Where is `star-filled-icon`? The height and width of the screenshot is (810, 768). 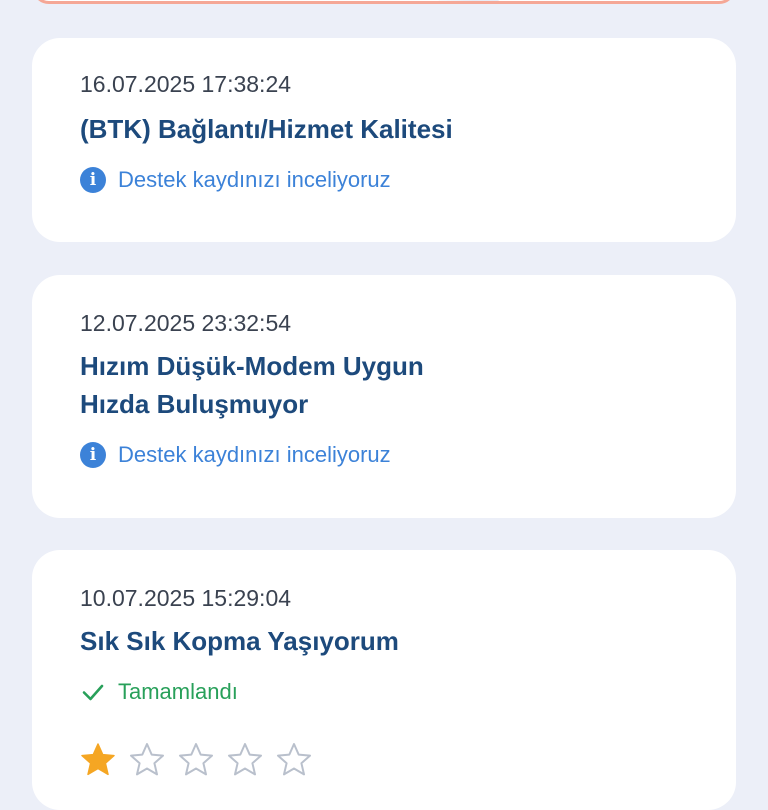
star-filled-icon is located at coordinates (98, 760).